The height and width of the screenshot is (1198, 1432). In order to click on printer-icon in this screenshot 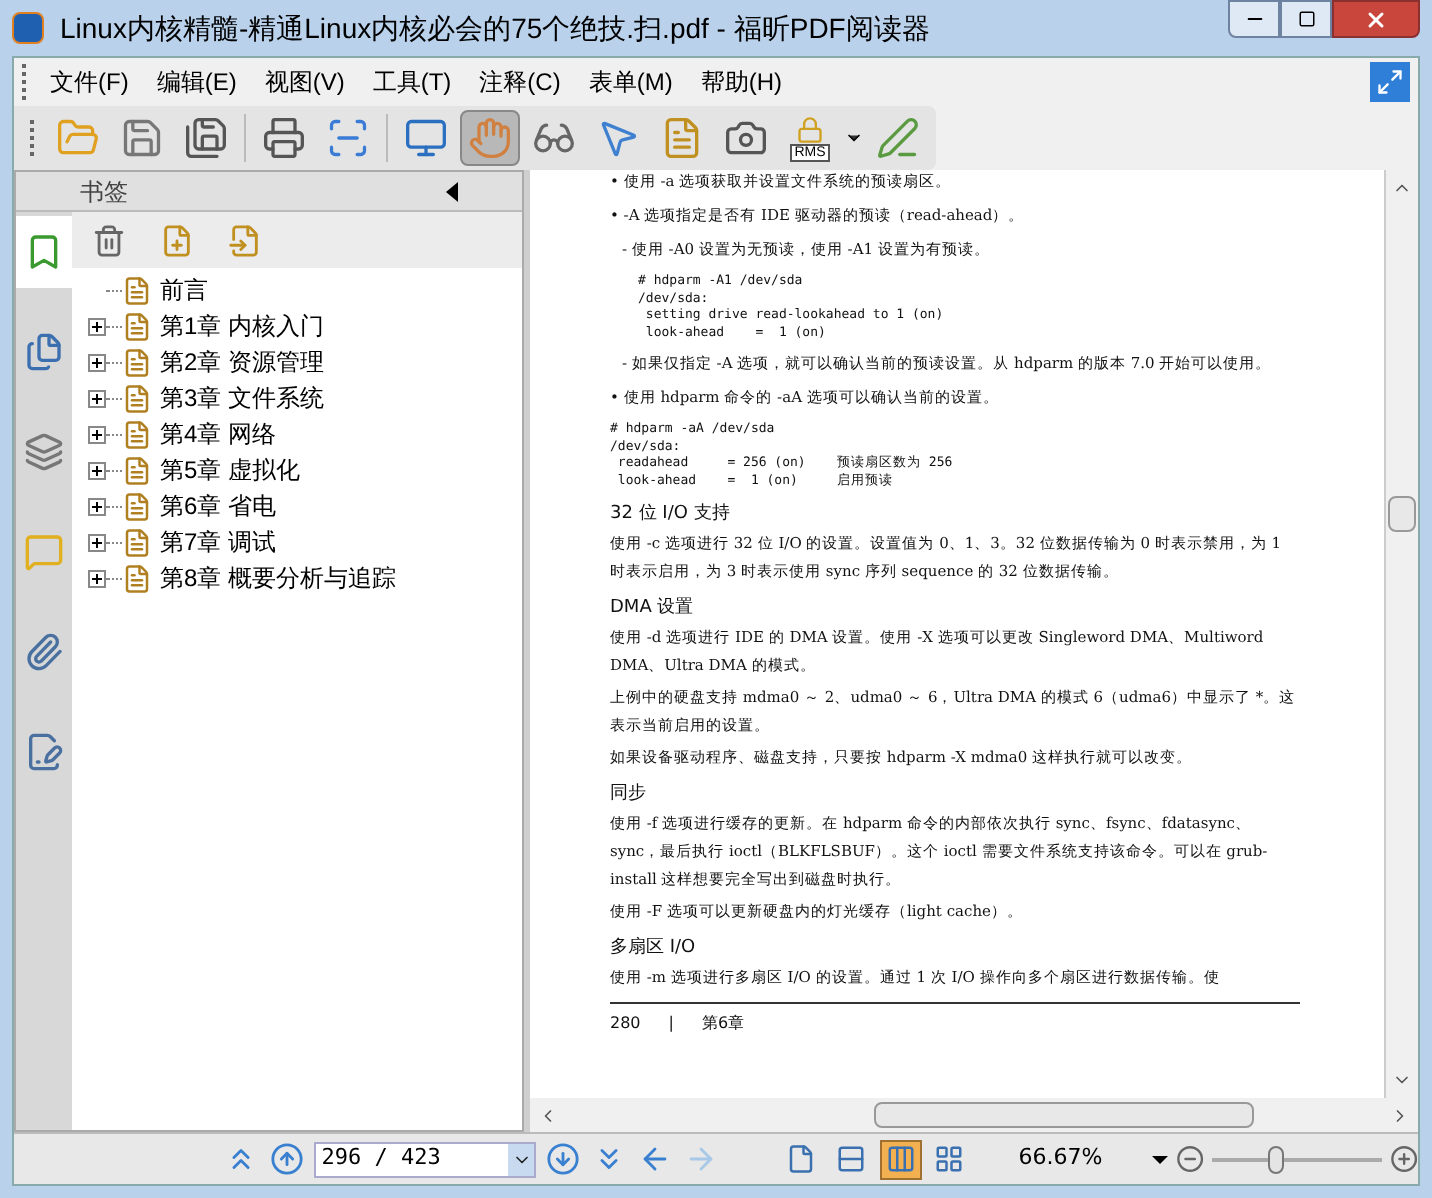, I will do `click(284, 138)`.